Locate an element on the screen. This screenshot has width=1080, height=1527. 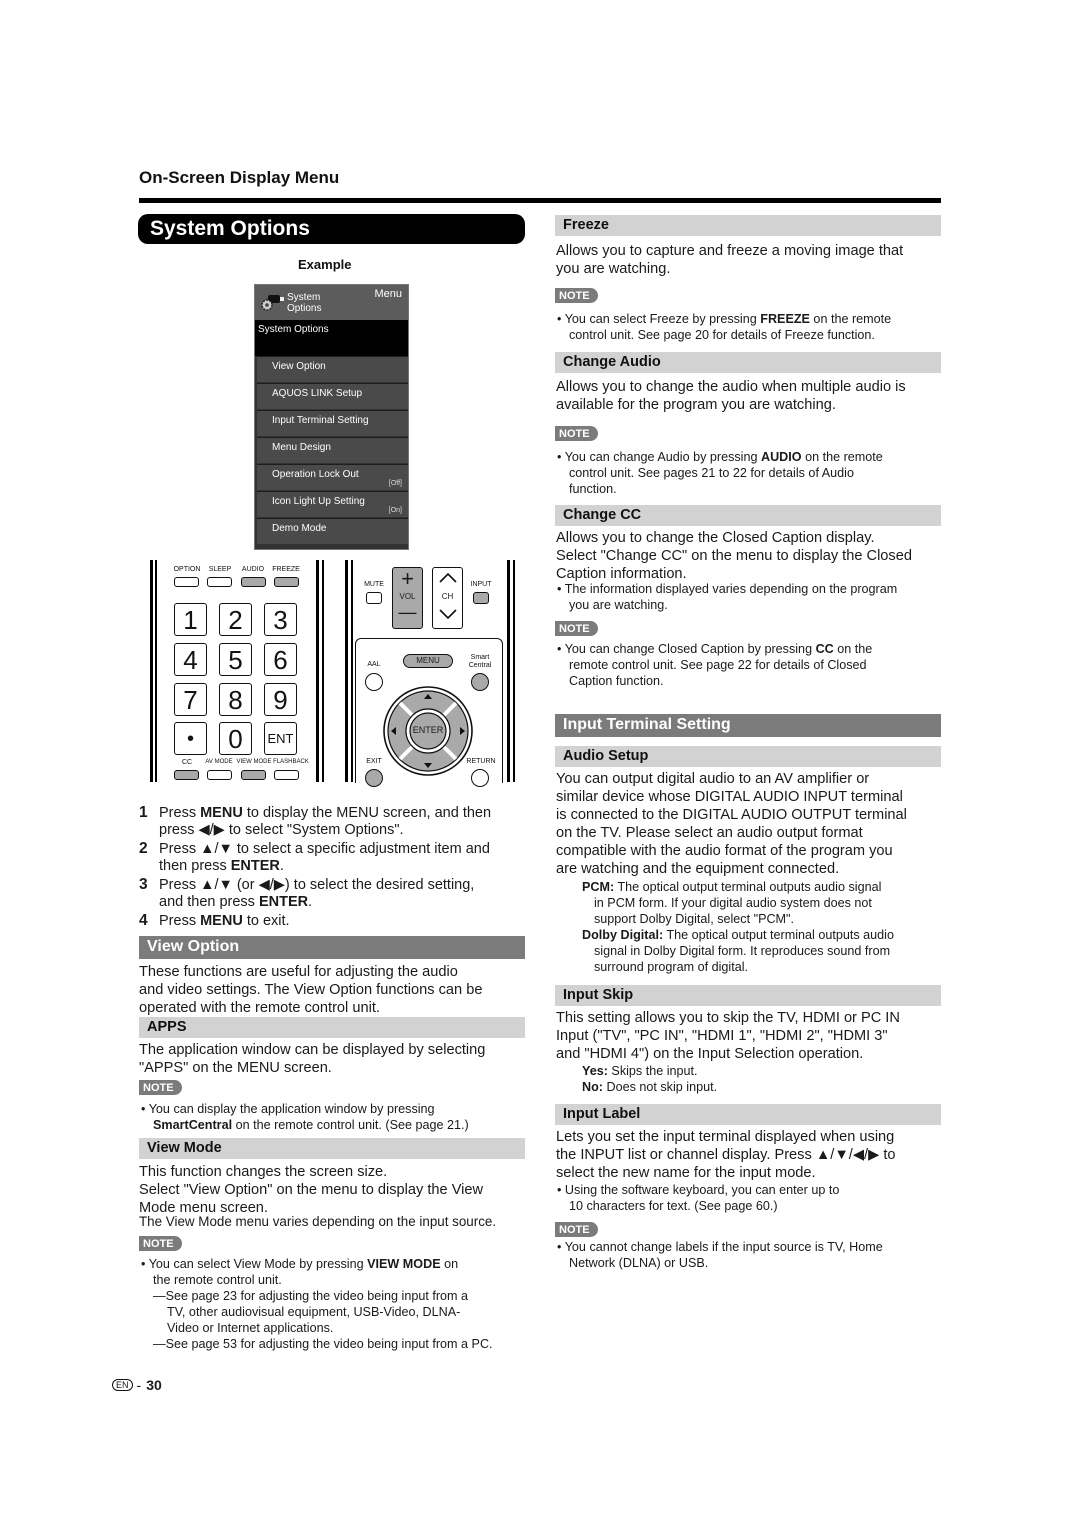
audio-button is located at coordinates (253, 582).